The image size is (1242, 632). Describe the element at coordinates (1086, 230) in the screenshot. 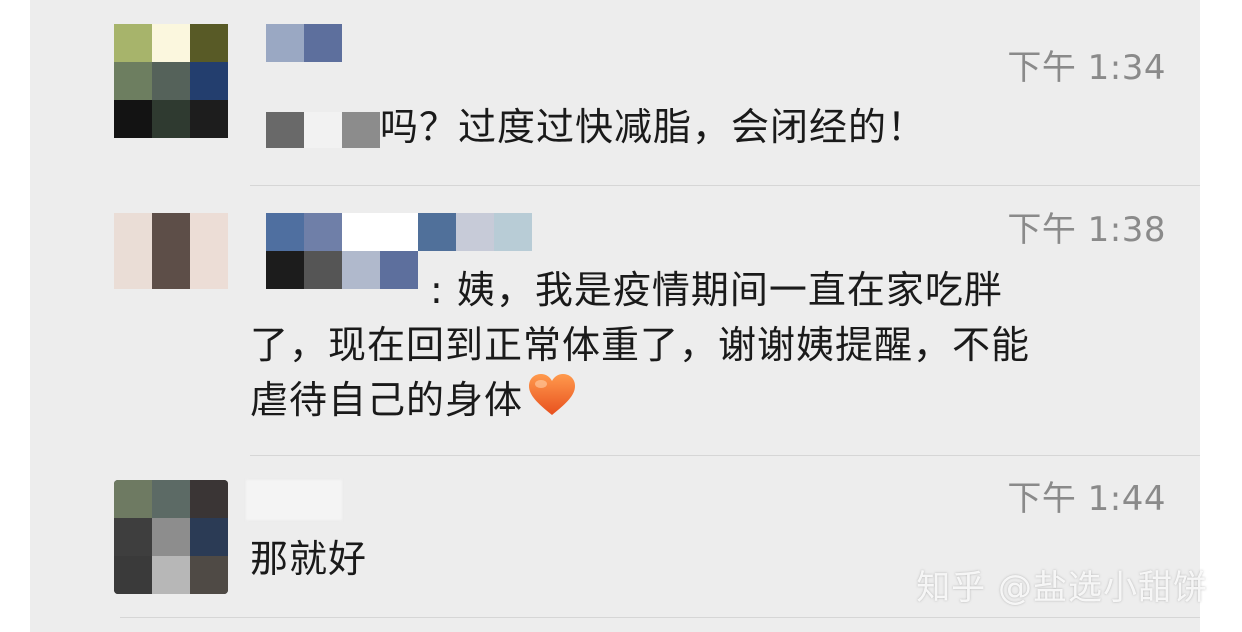

I see `message-time: 下午 1:38` at that location.